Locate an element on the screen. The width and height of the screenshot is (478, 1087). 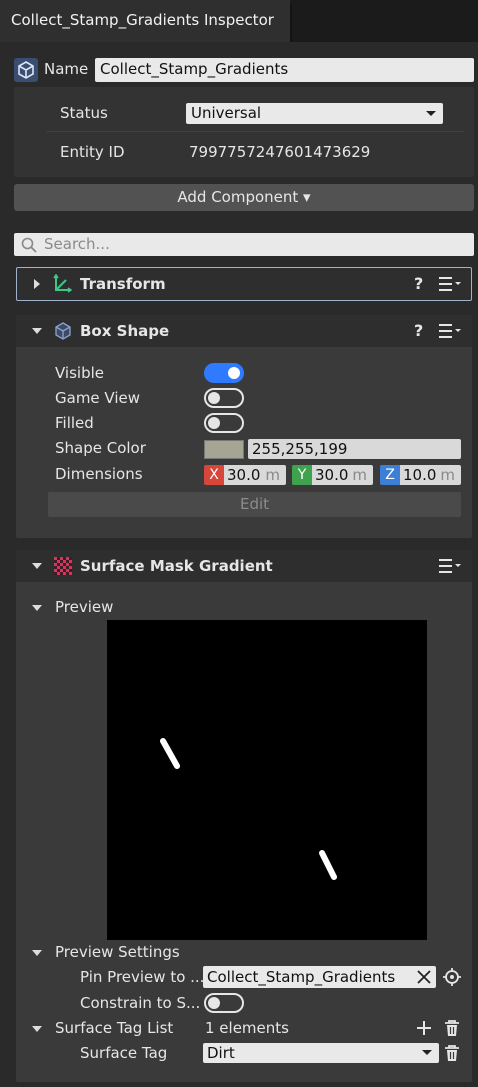
entity-id-label: Entity ID is located at coordinates (92, 152).